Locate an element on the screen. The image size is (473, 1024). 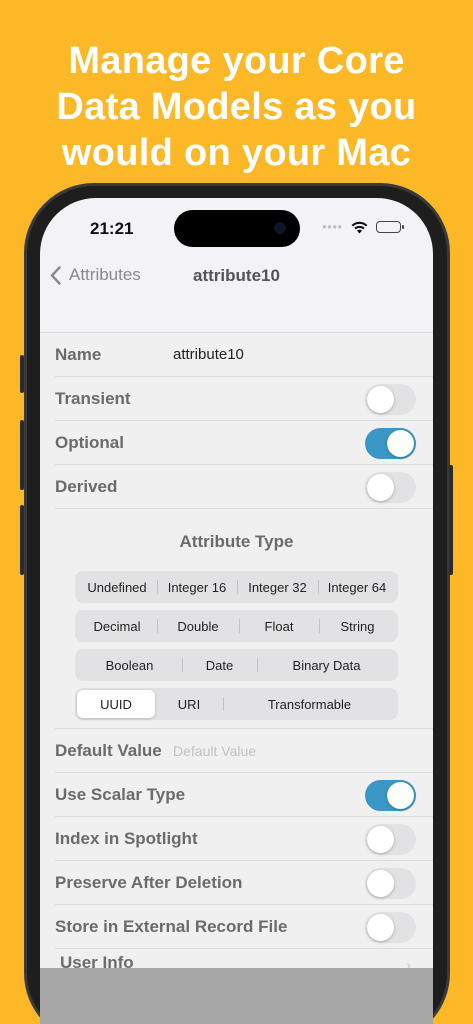
volume-up-button is located at coordinates (22, 455).